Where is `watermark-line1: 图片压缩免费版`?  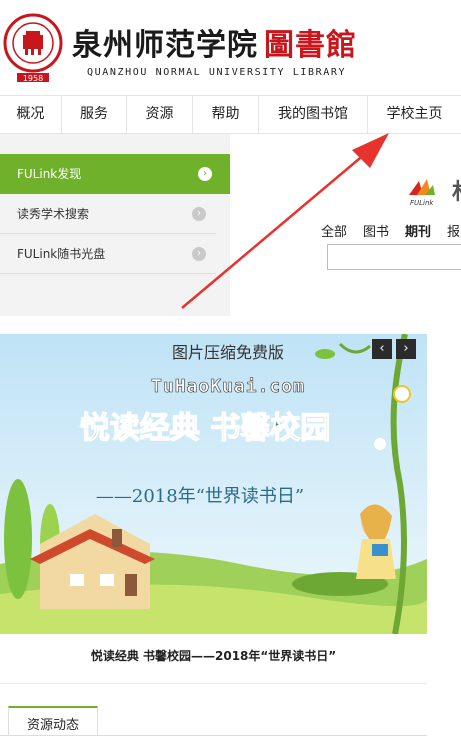 watermark-line1: 图片压缩免费版 is located at coordinates (228, 352).